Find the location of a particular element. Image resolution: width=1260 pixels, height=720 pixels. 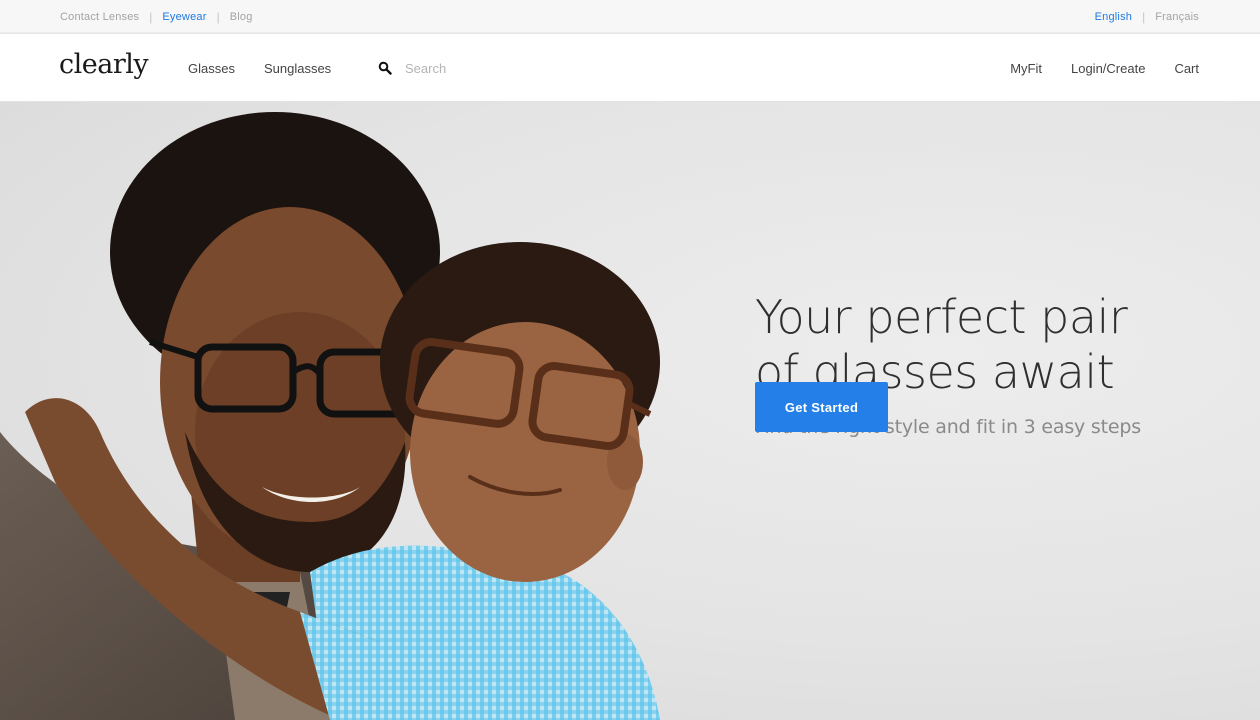

login-create-link: Login/Create is located at coordinates (1108, 68).